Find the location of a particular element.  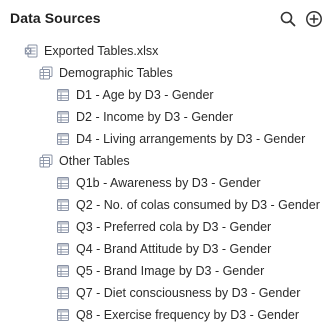

tree-item-table-label: D4 - Living arrangements by D3 - Gender is located at coordinates (191, 139).